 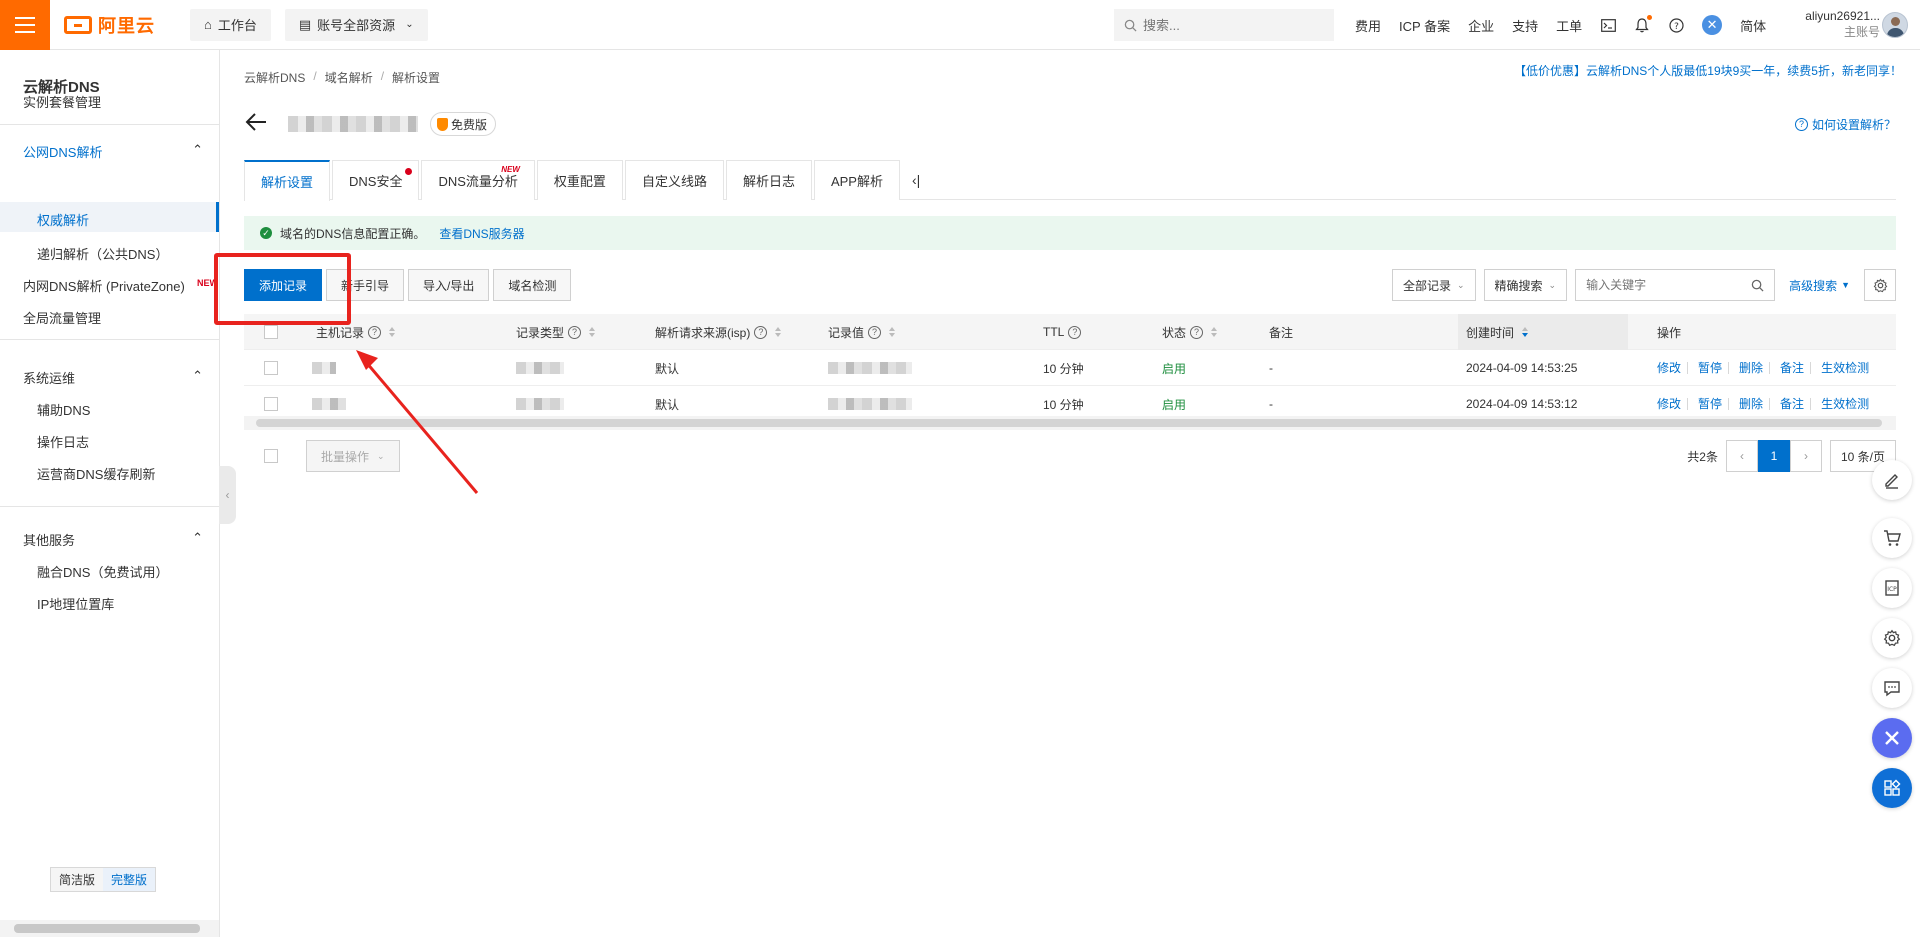 I want to click on top-link-billing: 费用, so click(x=1368, y=25).